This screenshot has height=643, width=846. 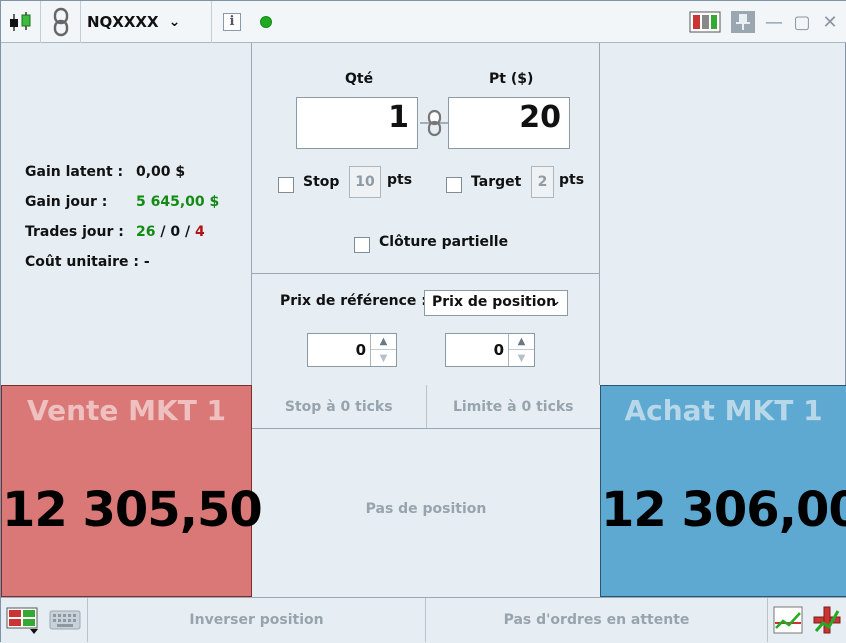 I want to click on offset-stepper-2: 0 ▲ ▼, so click(x=490, y=350).